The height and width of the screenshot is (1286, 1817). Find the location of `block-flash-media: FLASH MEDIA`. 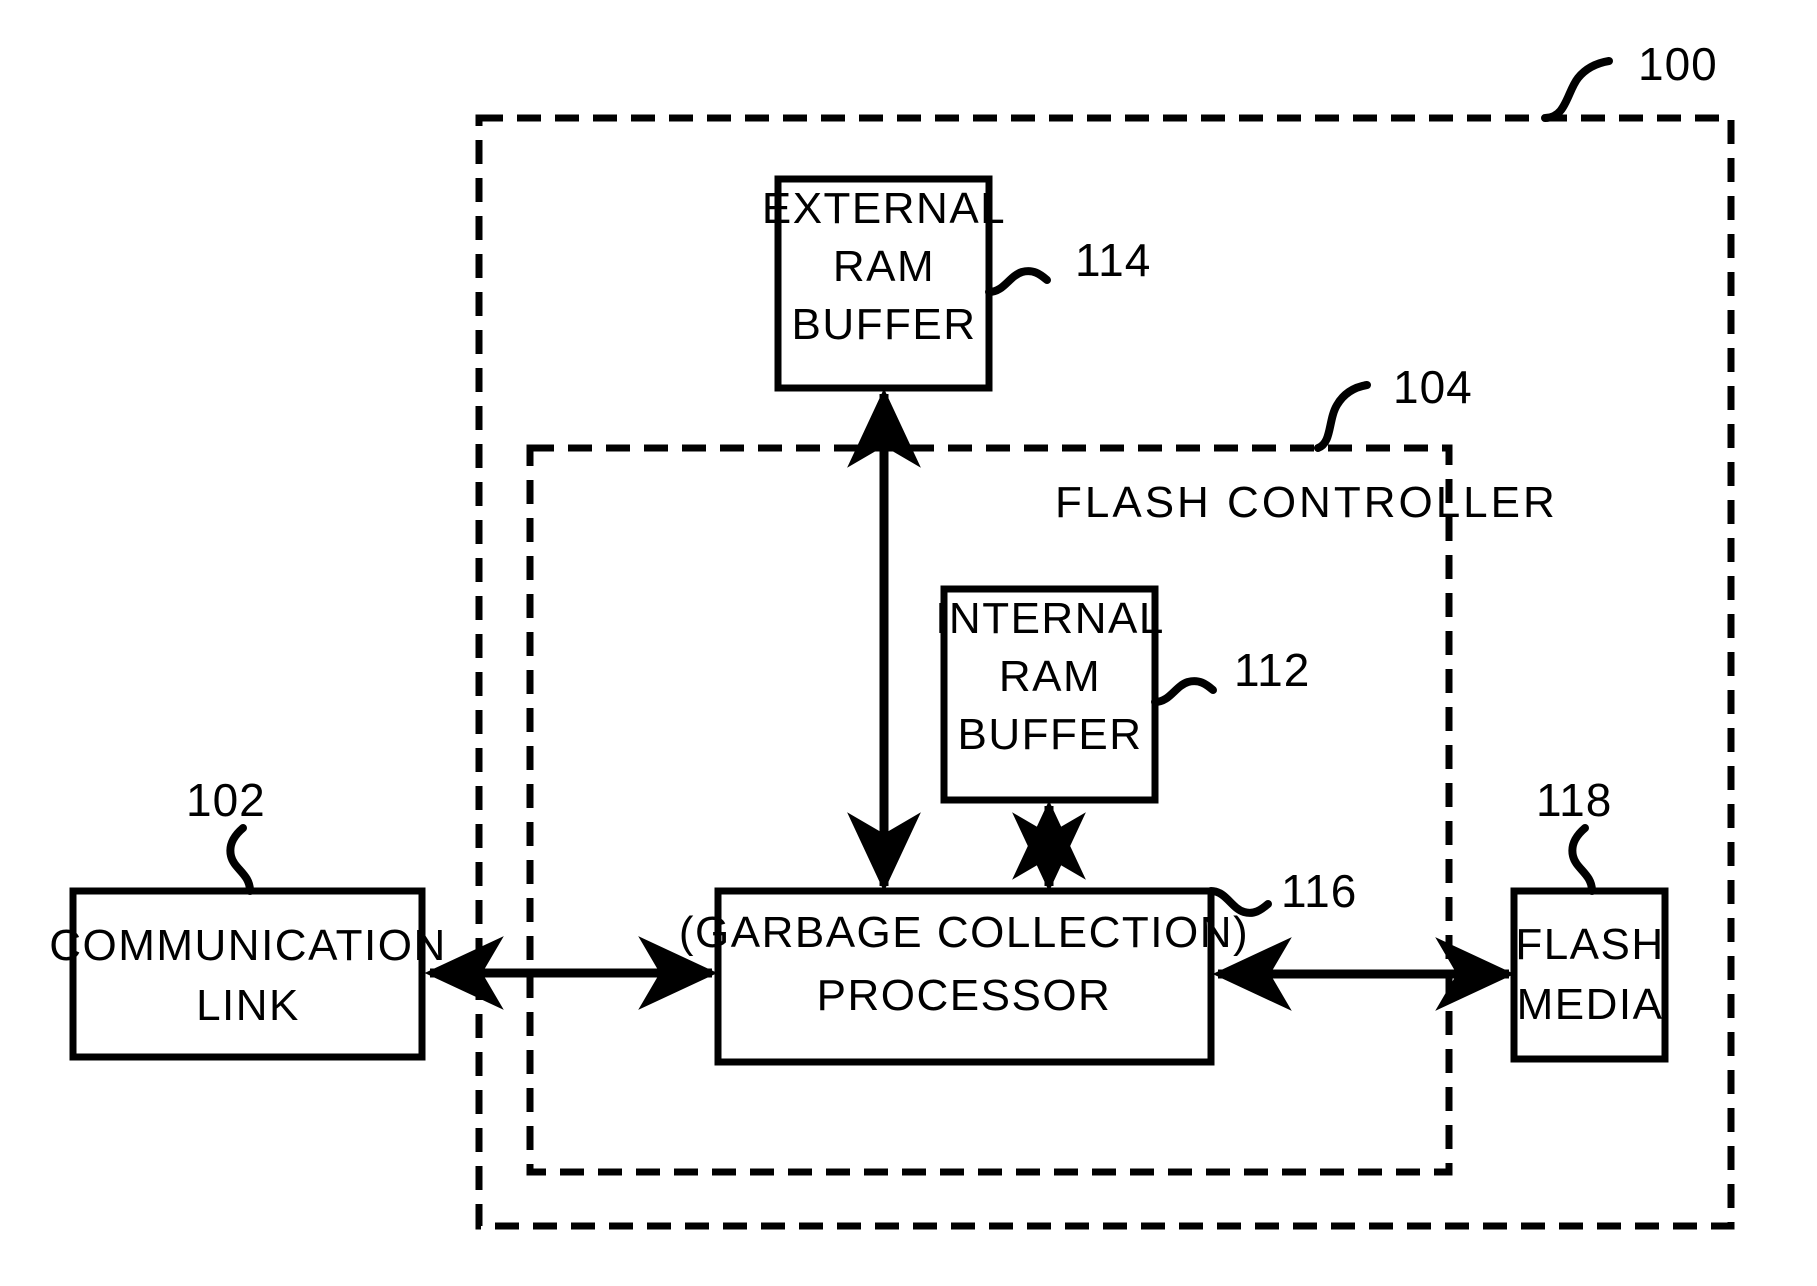

block-flash-media: FLASH MEDIA is located at coordinates (1589, 975).